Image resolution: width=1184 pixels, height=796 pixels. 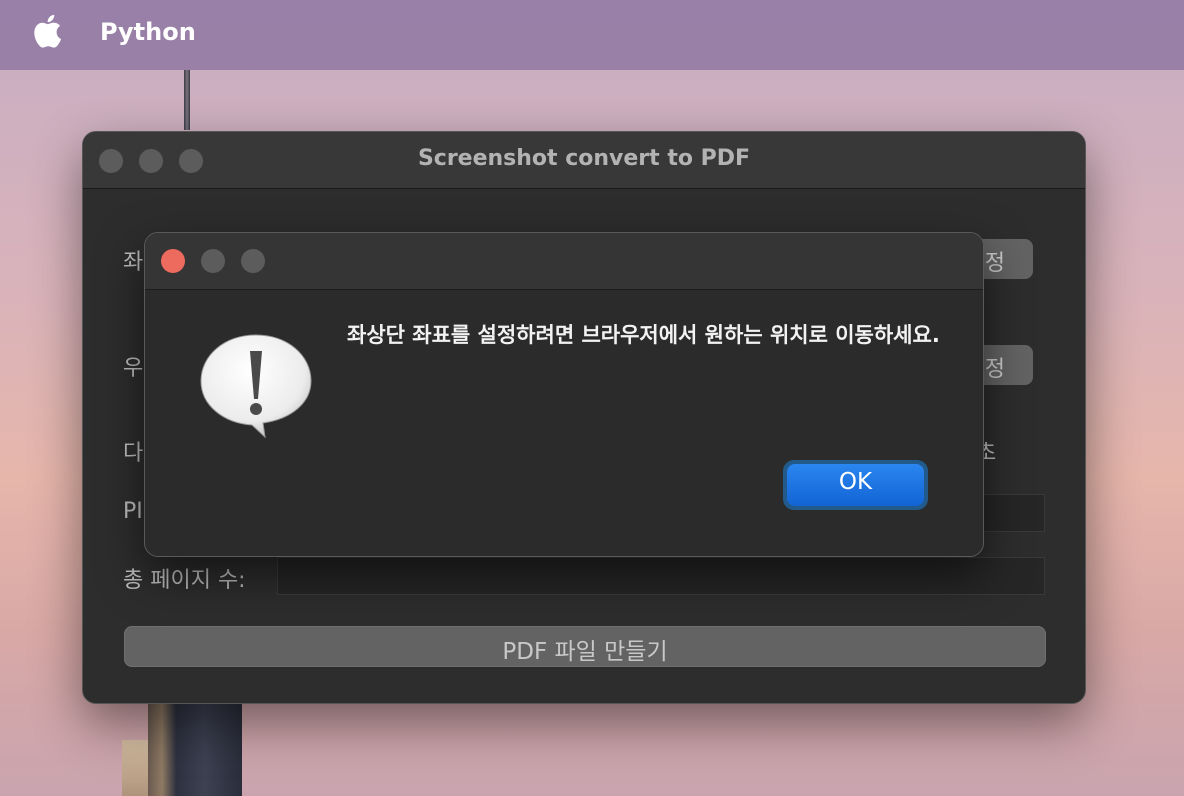 I want to click on total-pages-label: 총 페이지 수:, so click(x=184, y=580).